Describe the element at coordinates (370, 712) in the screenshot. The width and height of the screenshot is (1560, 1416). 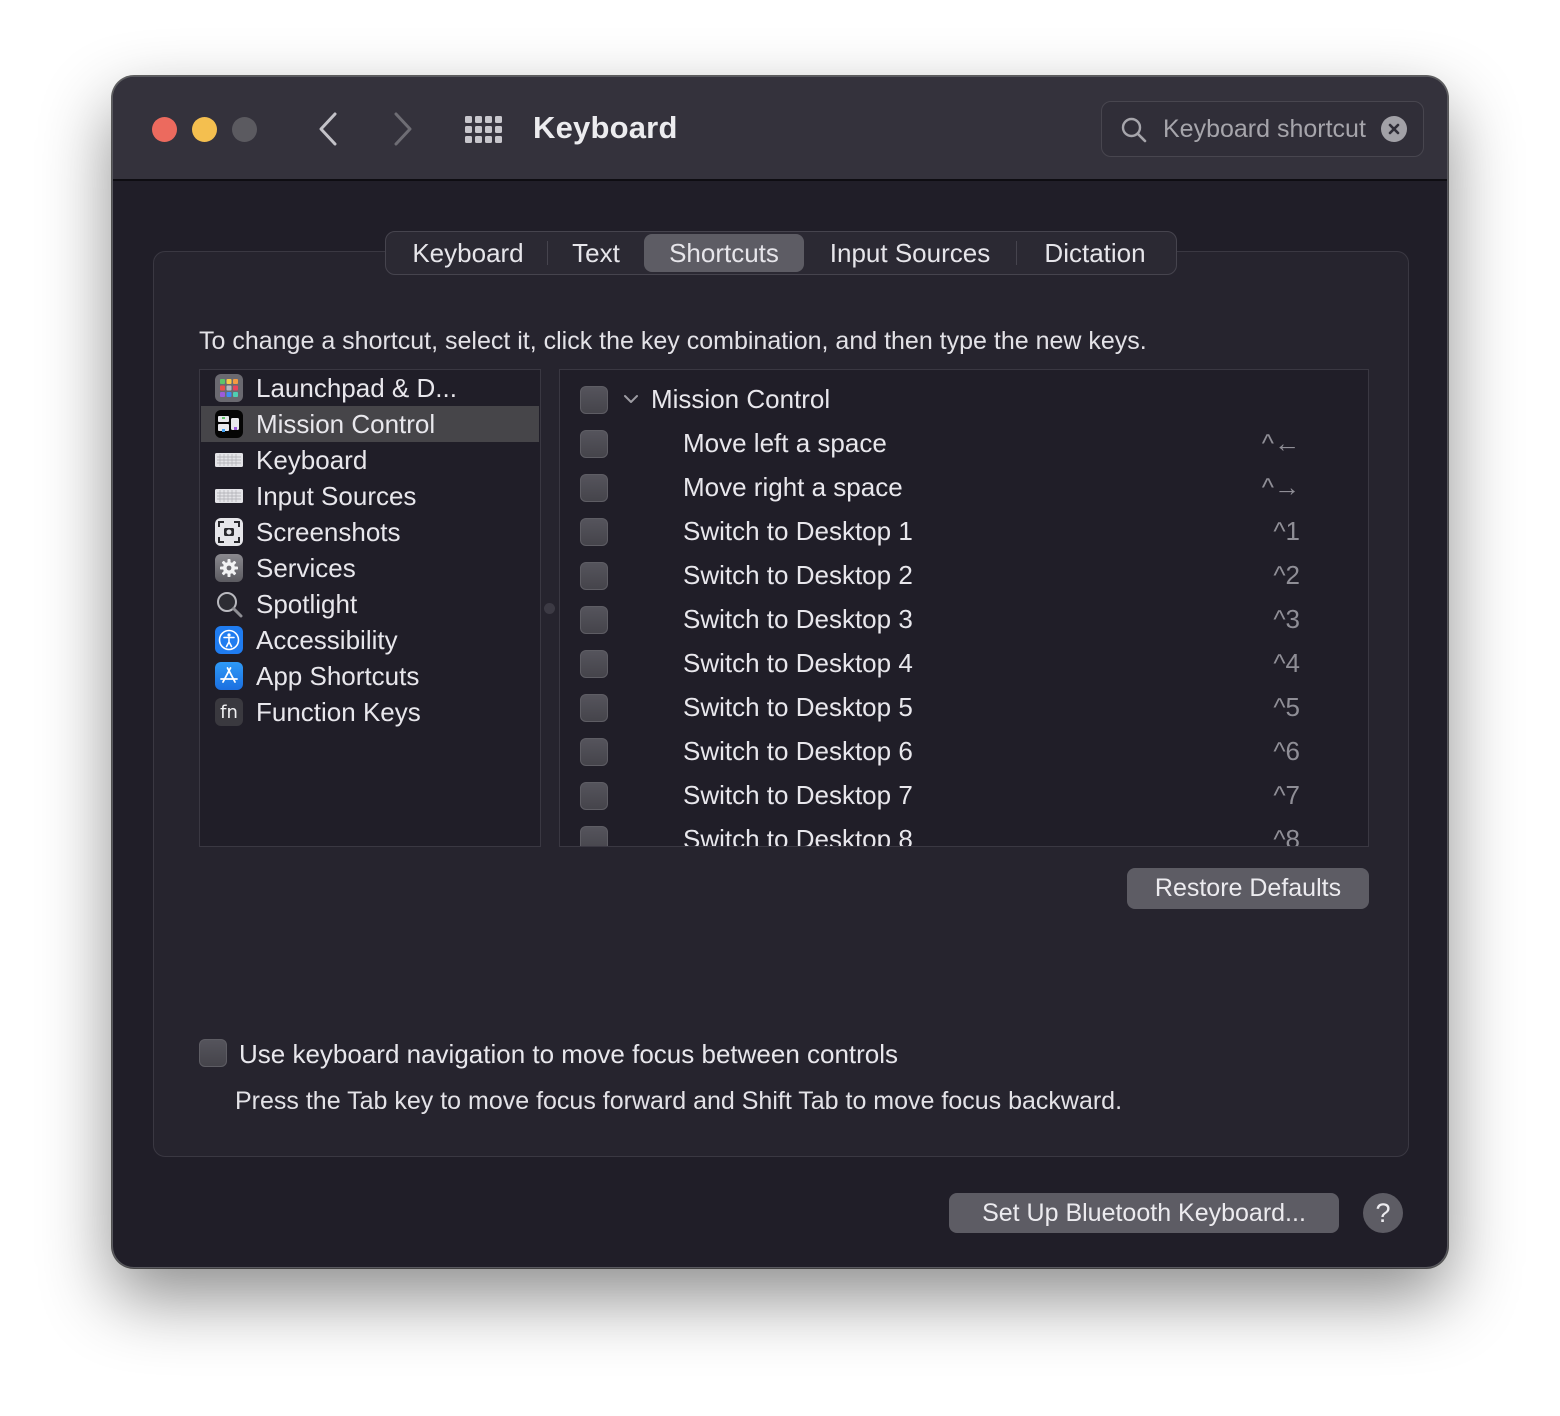
I see `category-item-function-keys: fn Function Keys` at that location.